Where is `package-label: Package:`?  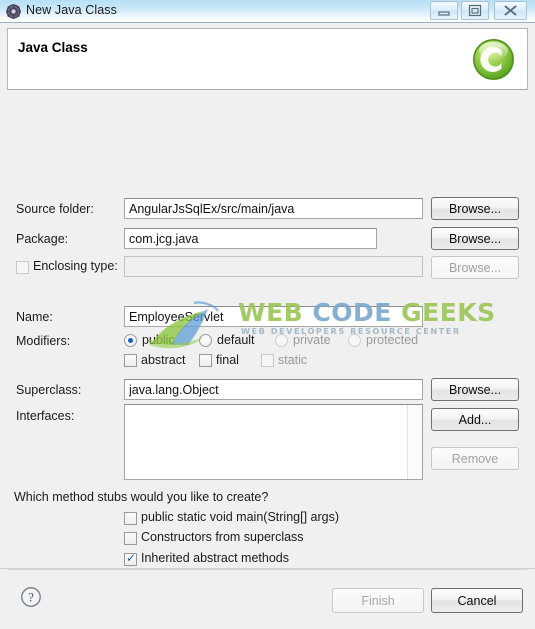 package-label: Package: is located at coordinates (42, 239).